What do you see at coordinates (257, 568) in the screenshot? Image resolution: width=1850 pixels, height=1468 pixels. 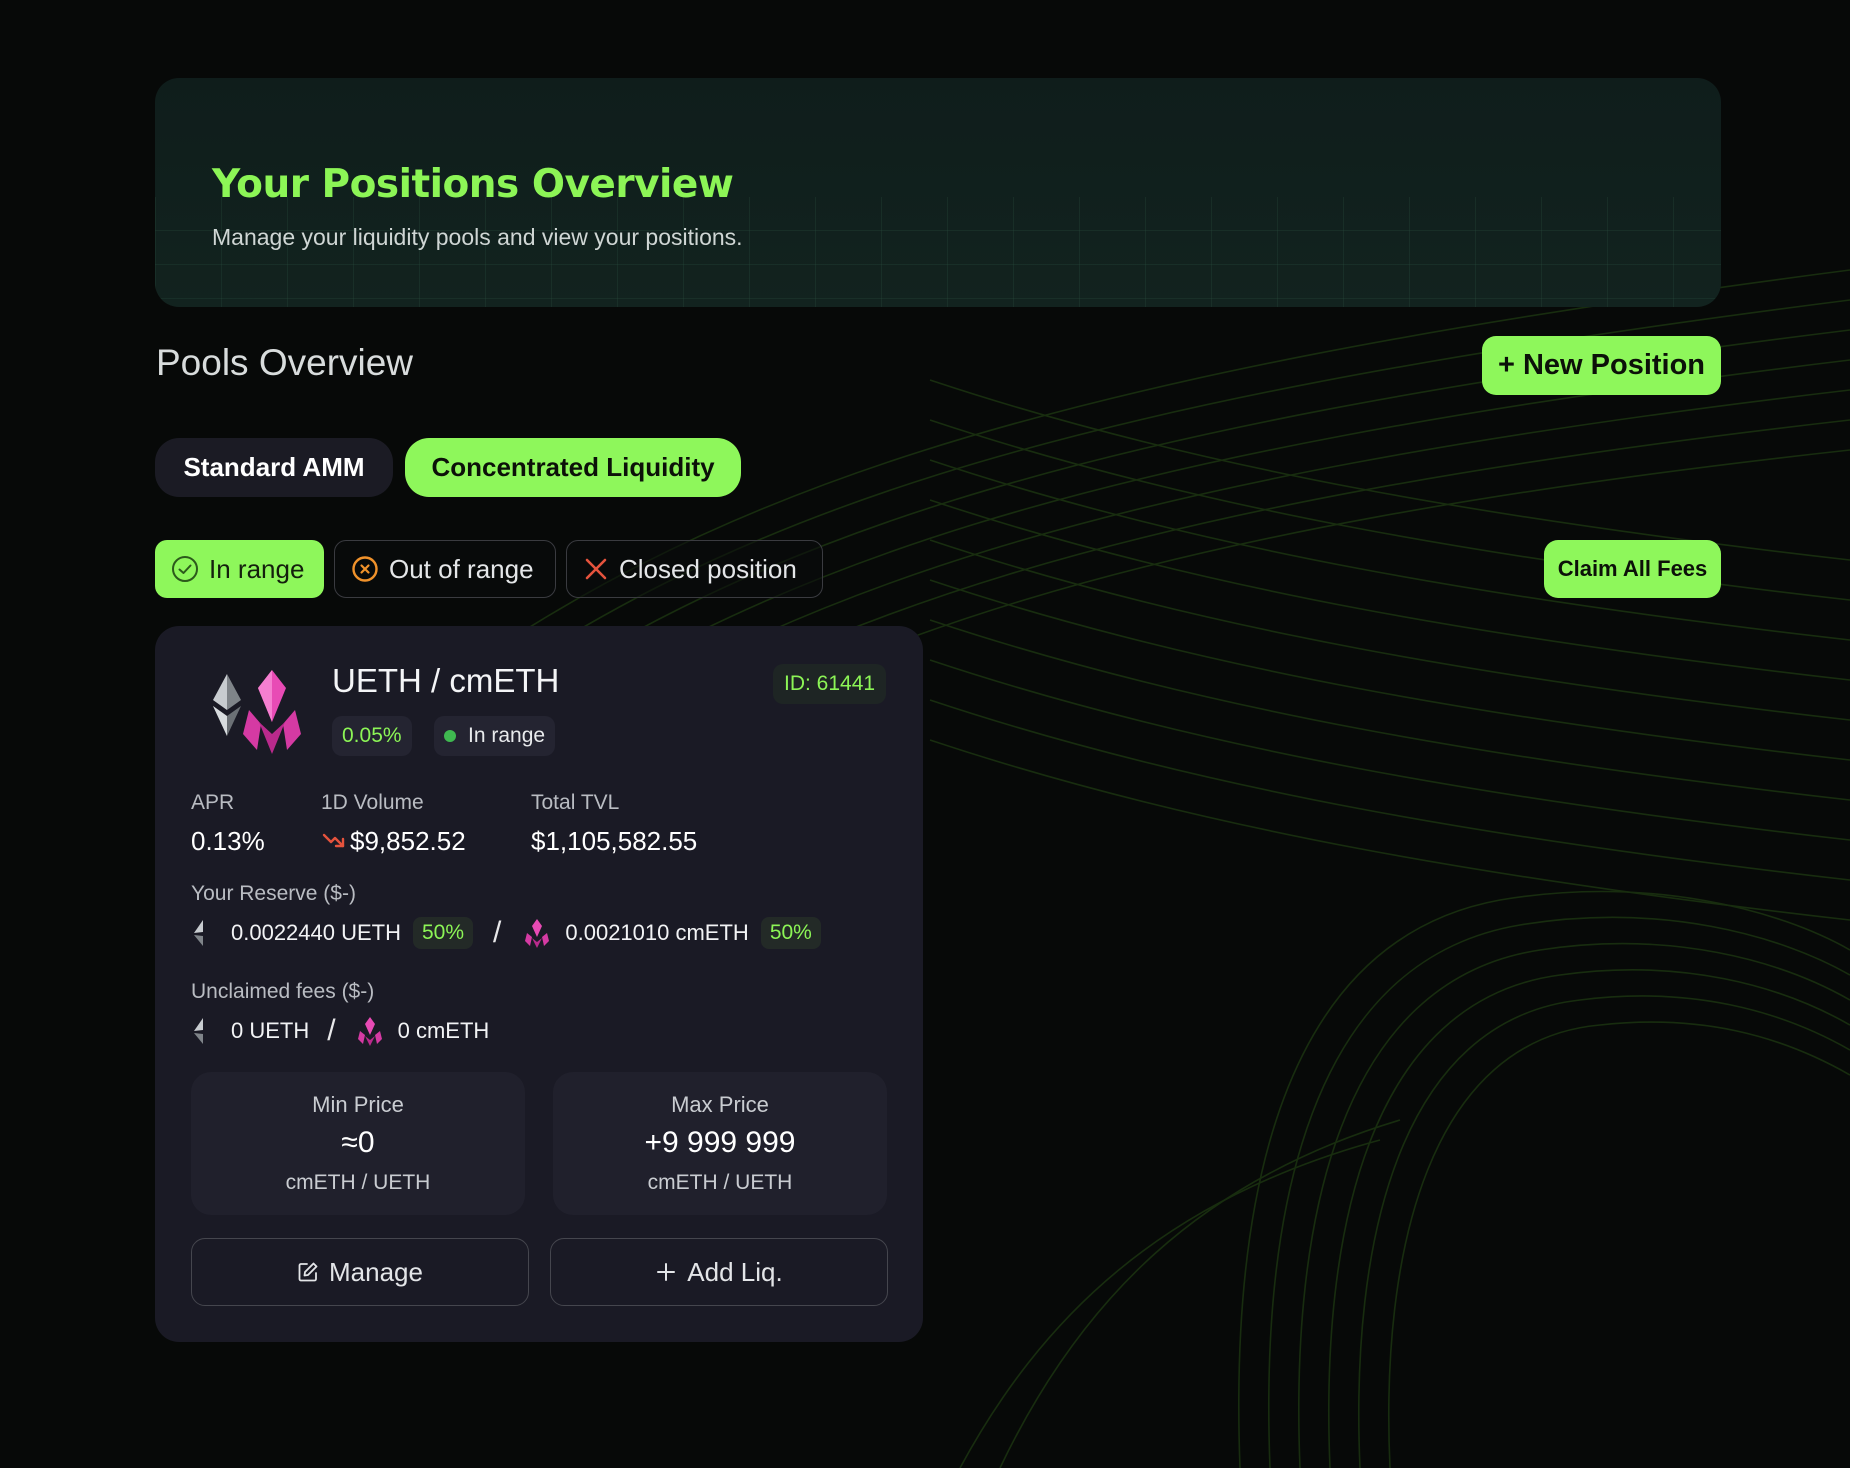 I see `filter-label: In range` at bounding box center [257, 568].